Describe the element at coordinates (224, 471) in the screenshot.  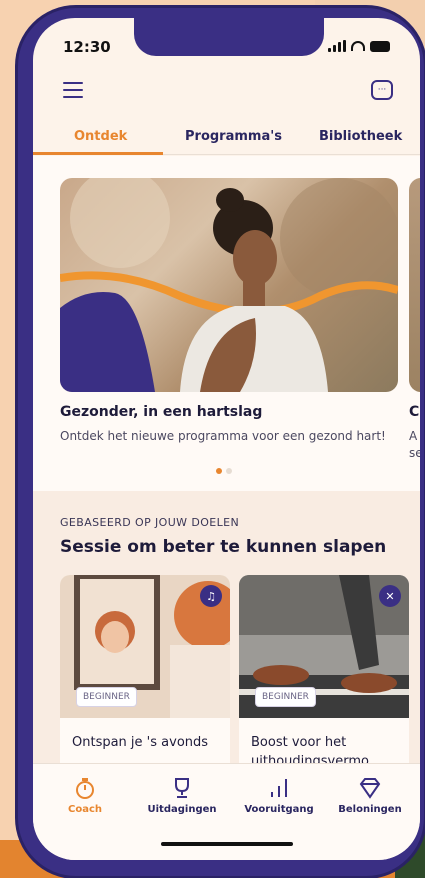
I see `carousel-dots` at that location.